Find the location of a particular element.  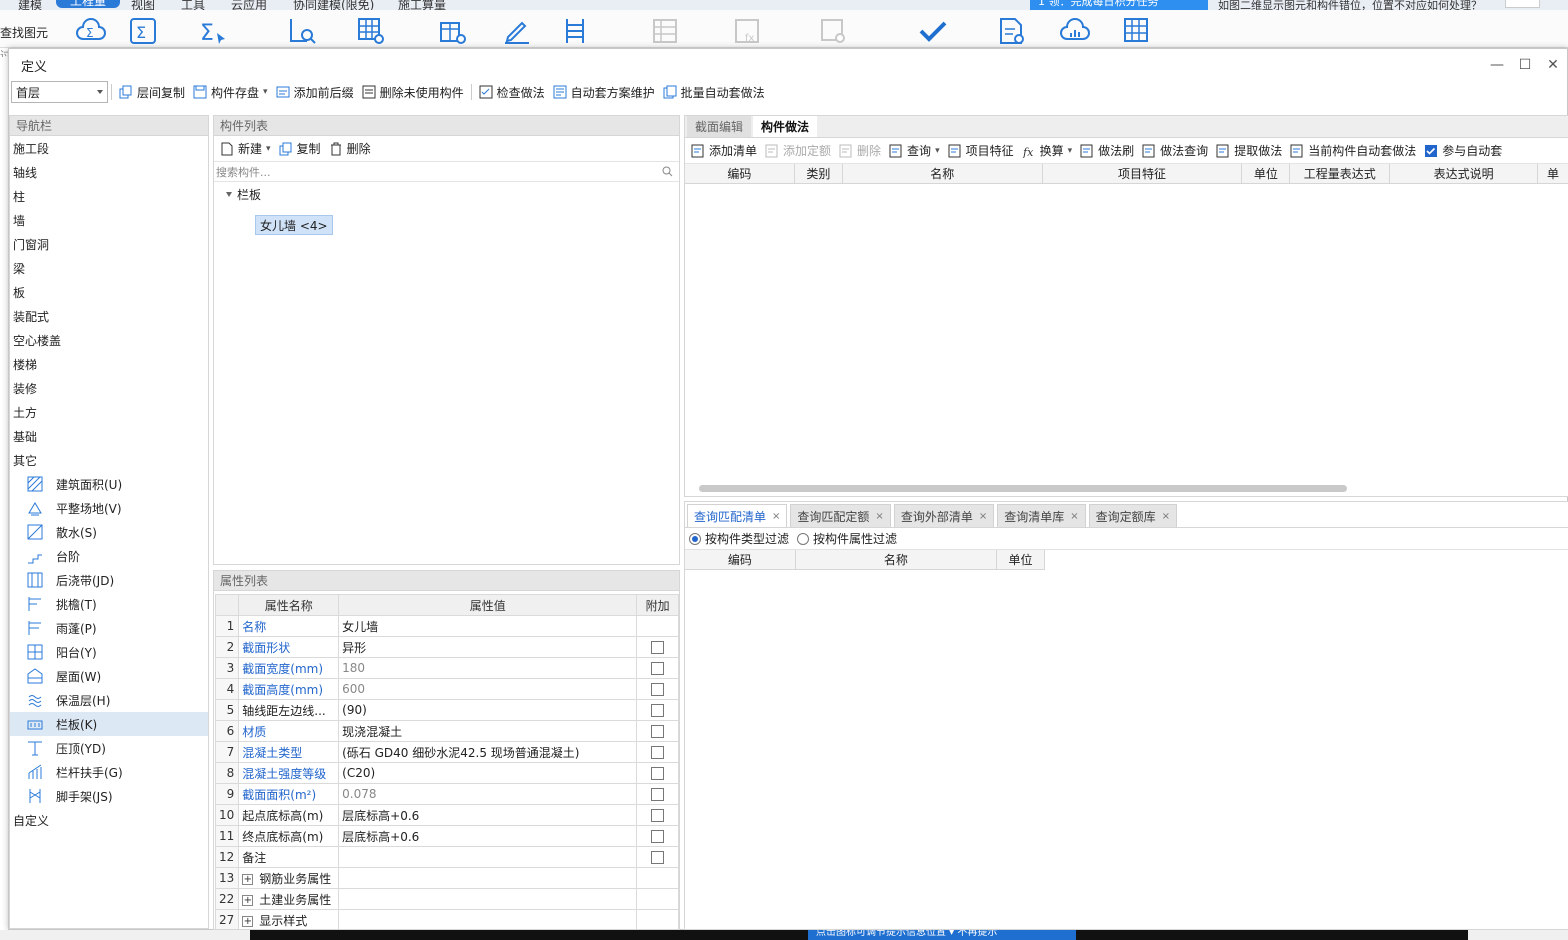

property-row: 11 终点底标高(m) 层底标高+0.6 is located at coordinates (446, 836).